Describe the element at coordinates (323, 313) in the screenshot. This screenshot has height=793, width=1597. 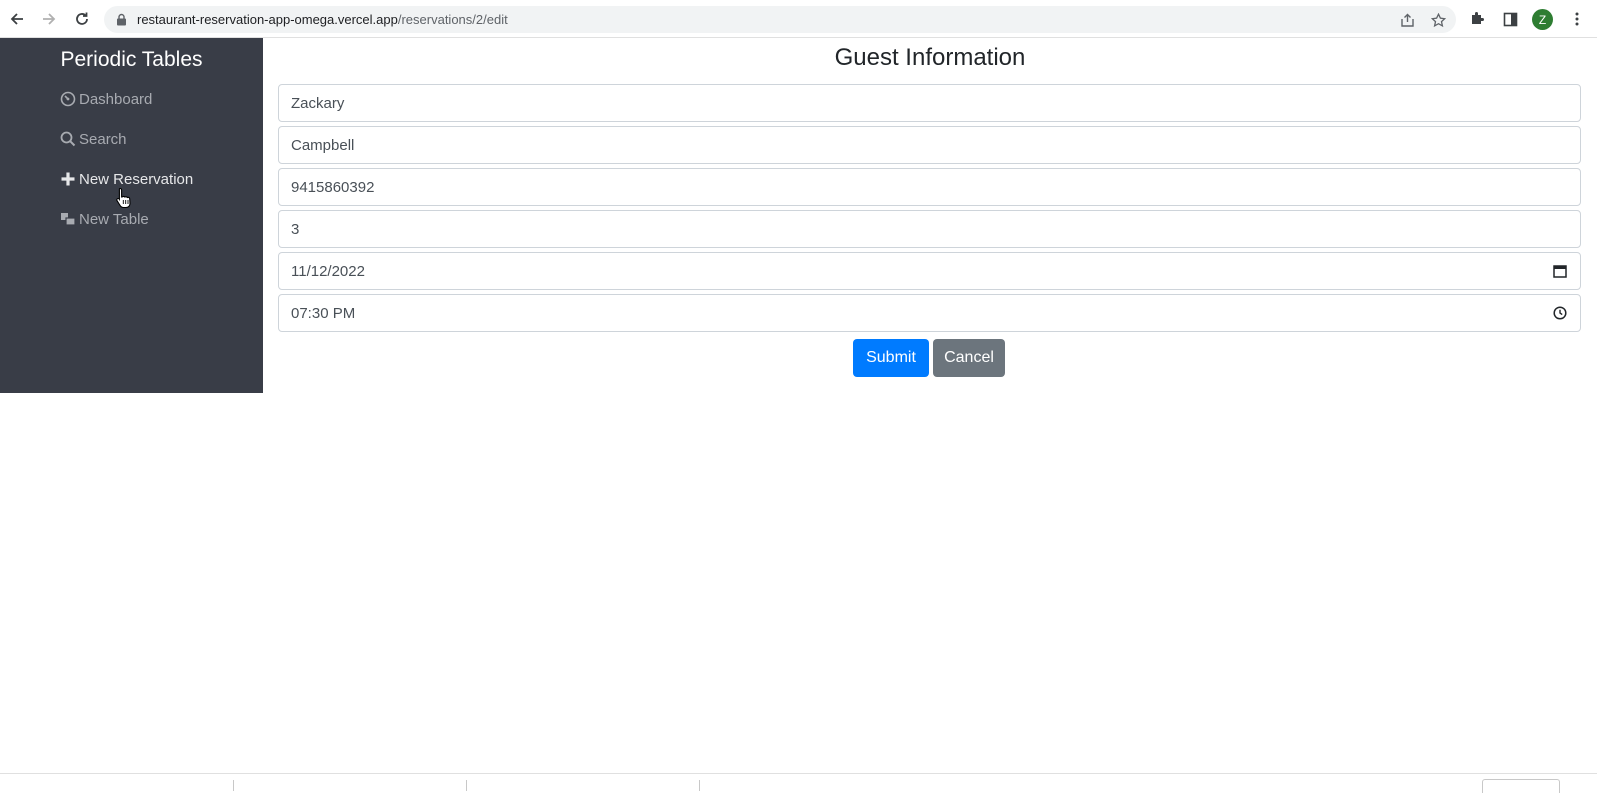
I see `reservation-time-value: 07:30 PM` at that location.